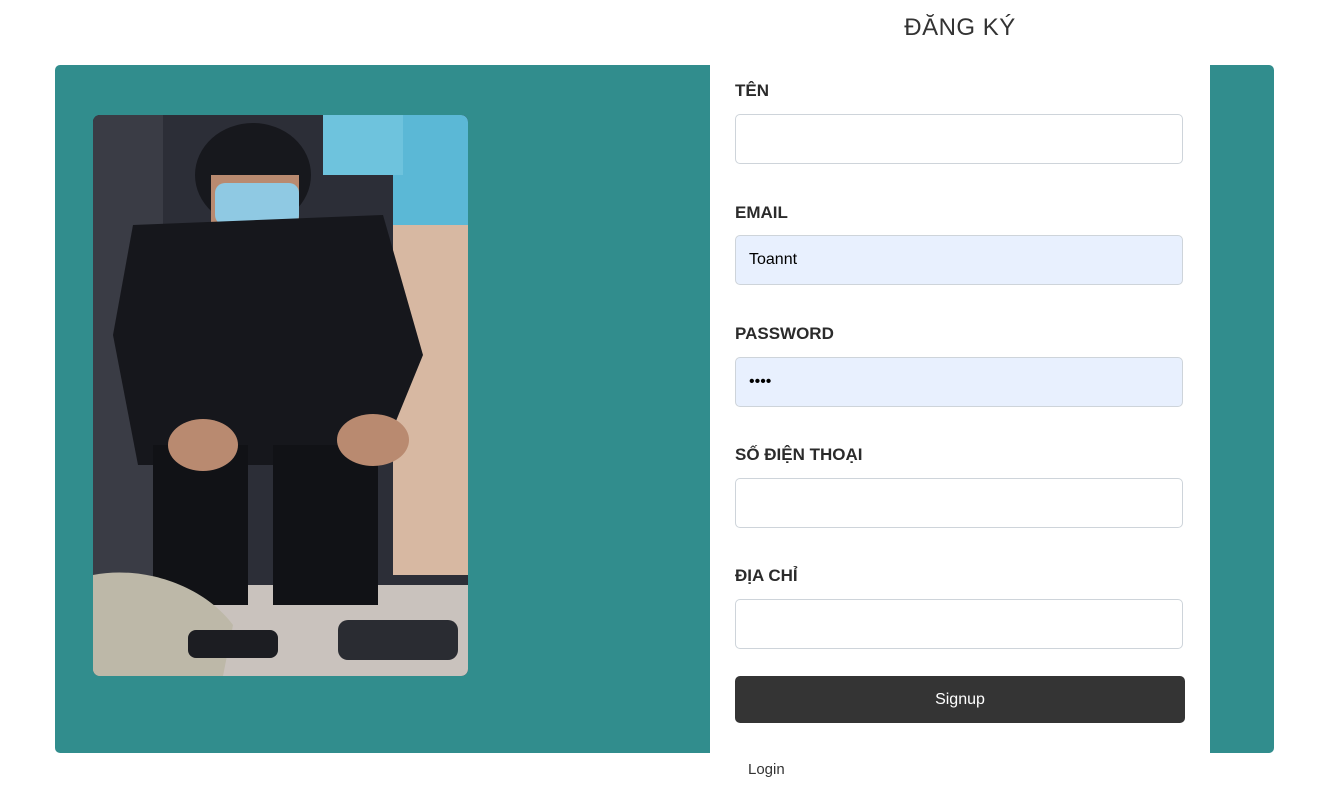 This screenshot has height=799, width=1317. What do you see at coordinates (959, 503) in the screenshot?
I see `phone-field` at bounding box center [959, 503].